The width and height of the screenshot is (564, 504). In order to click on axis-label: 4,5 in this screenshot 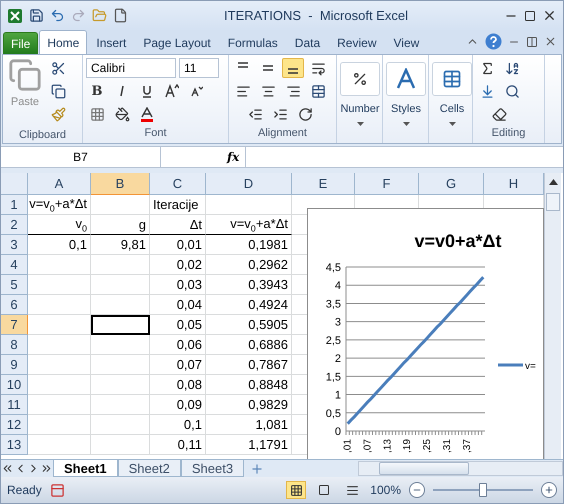, I will do `click(333, 268)`.